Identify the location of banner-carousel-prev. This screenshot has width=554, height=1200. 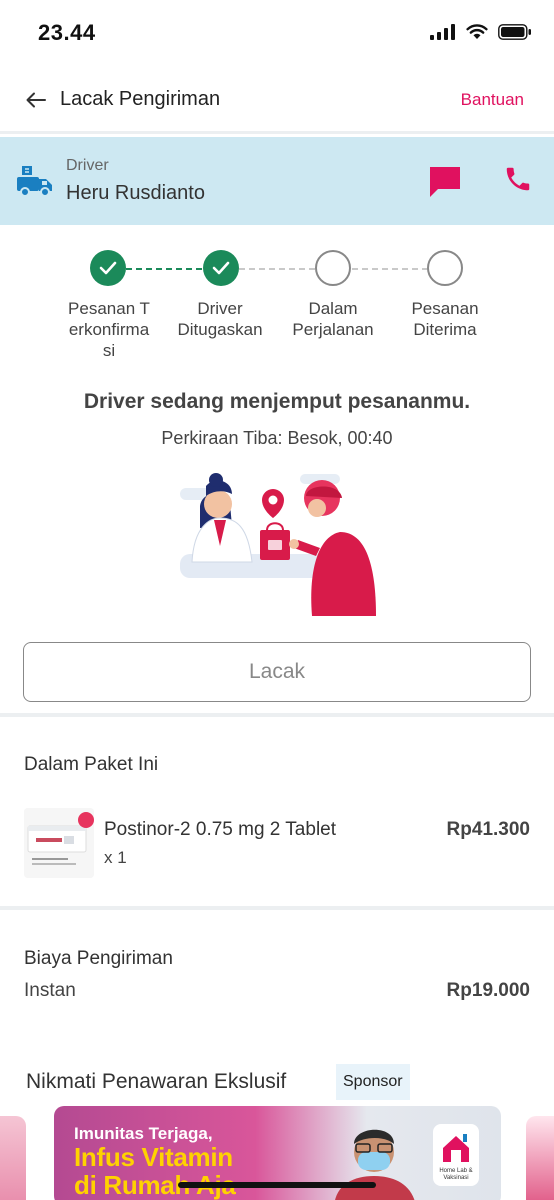
(13, 1158).